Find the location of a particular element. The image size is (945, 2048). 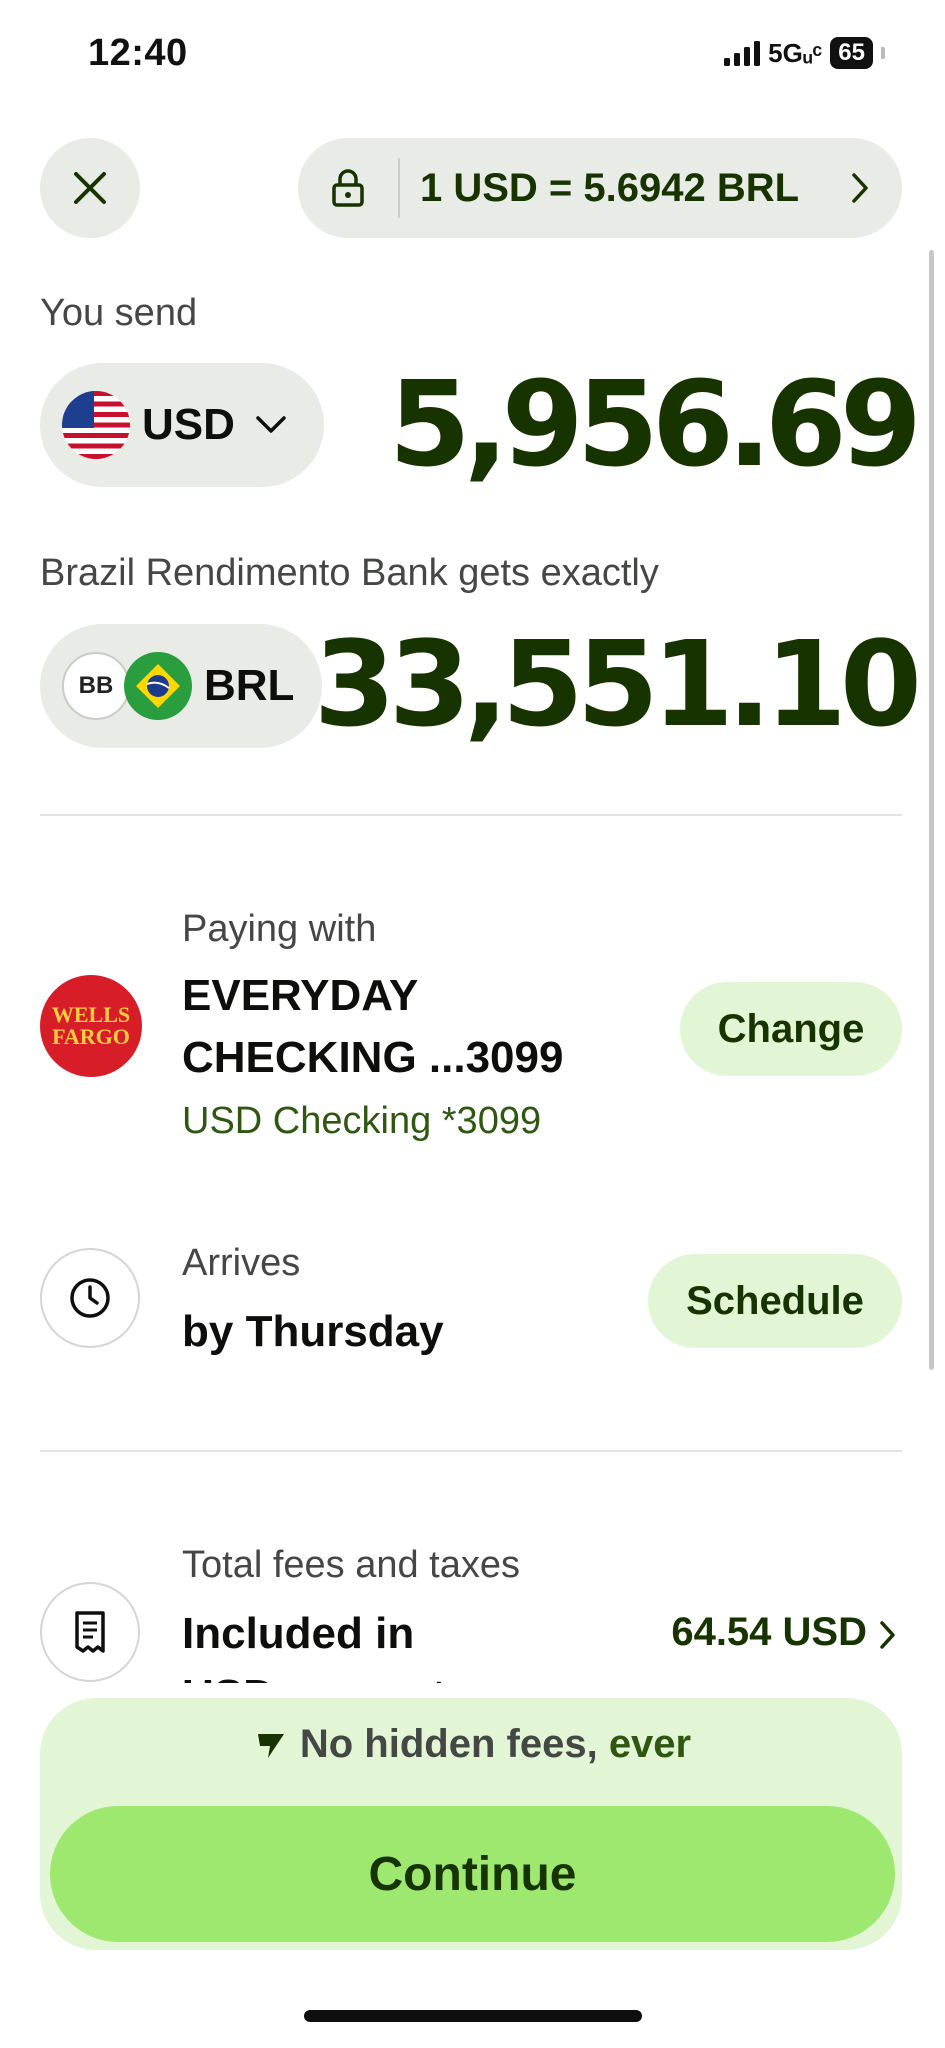

lock-icon is located at coordinates (348, 188).